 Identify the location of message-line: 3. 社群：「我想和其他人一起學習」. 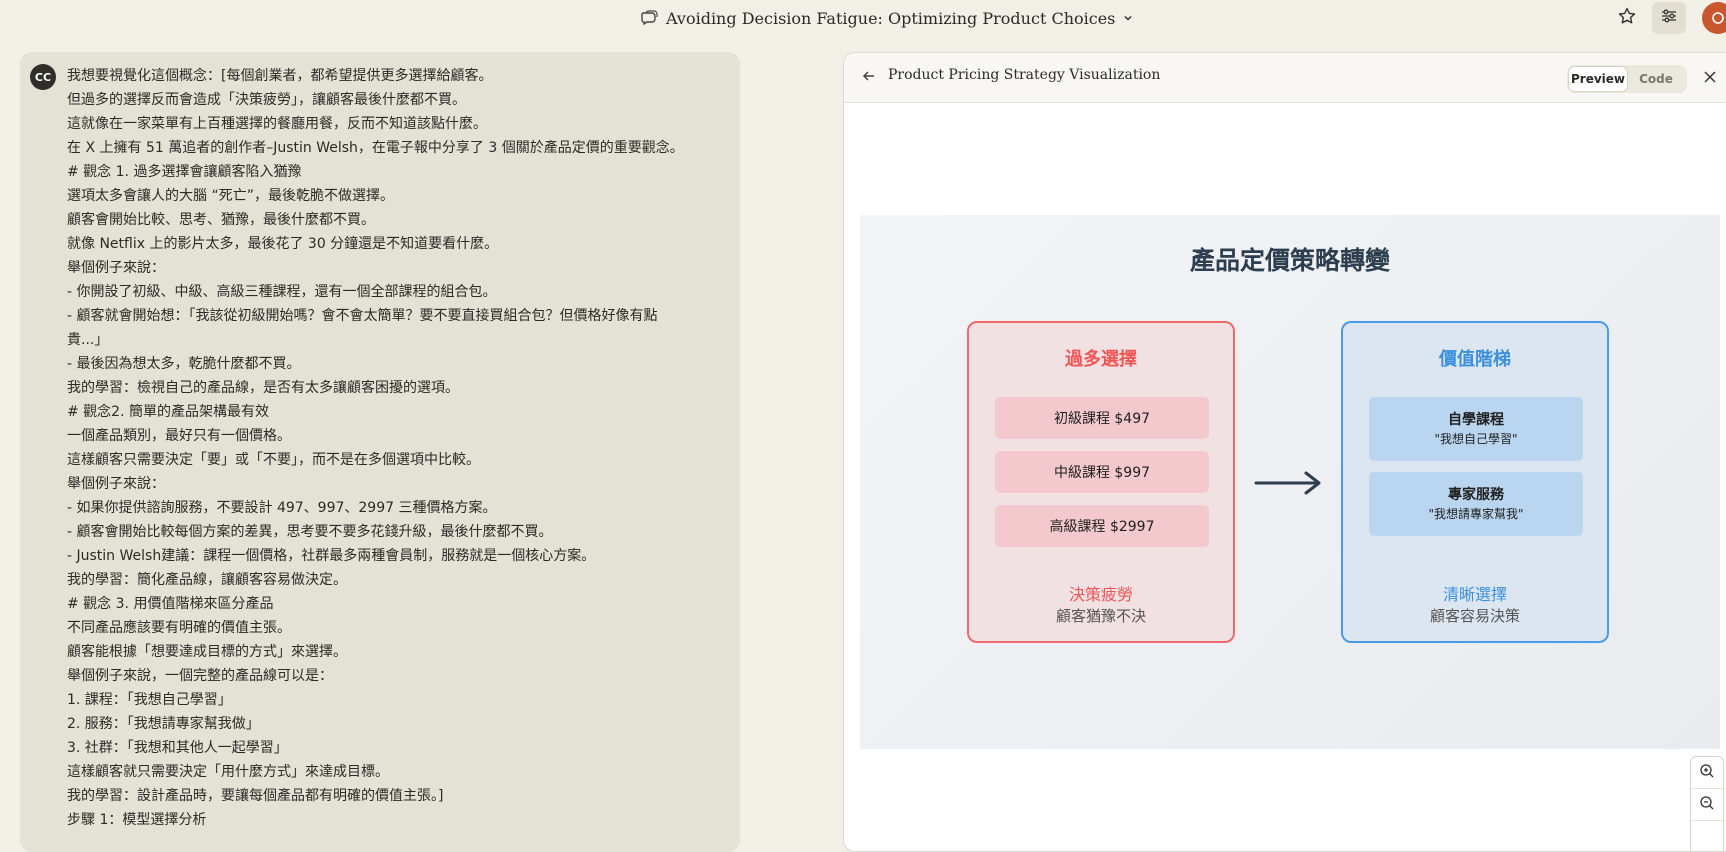
(177, 748).